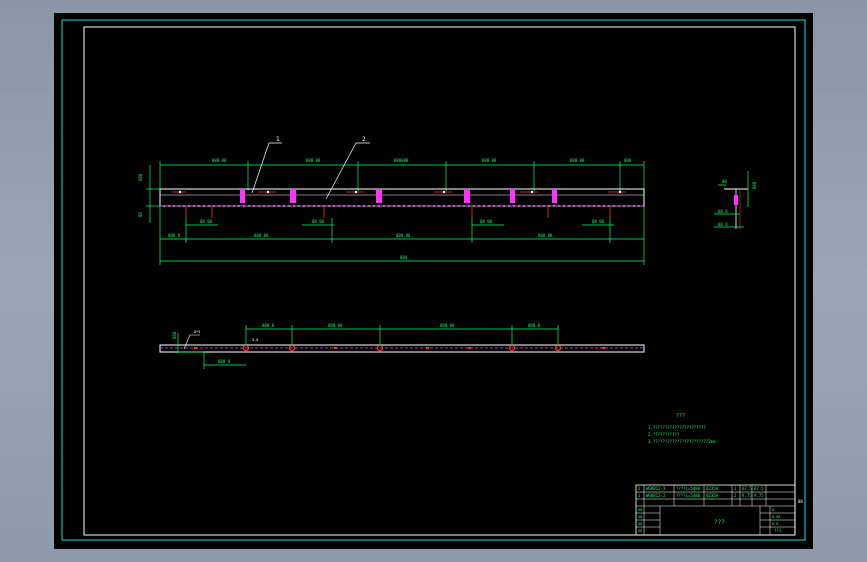 This screenshot has width=867, height=562. I want to click on part-row-2-total-wt: 9.75, so click(759, 495).